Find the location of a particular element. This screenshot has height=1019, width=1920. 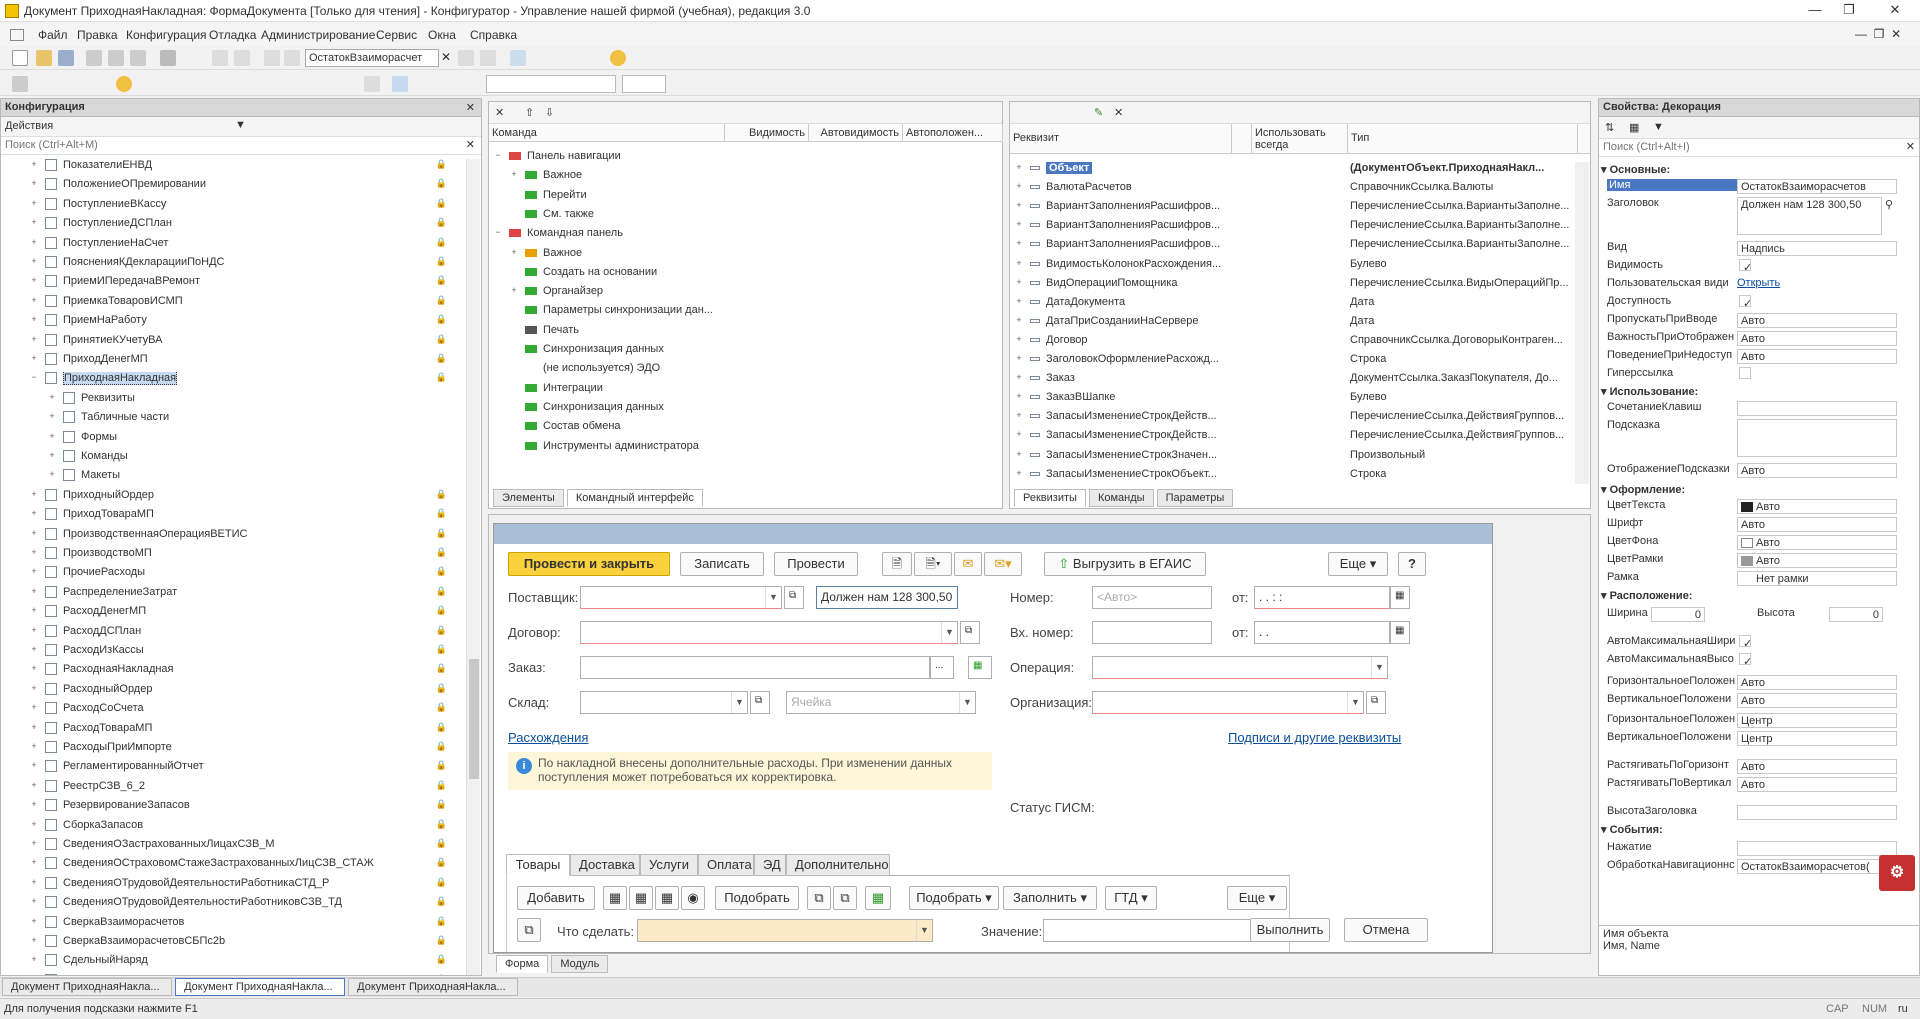

tab-command-interface: Командный интерфейс is located at coordinates (634, 498).